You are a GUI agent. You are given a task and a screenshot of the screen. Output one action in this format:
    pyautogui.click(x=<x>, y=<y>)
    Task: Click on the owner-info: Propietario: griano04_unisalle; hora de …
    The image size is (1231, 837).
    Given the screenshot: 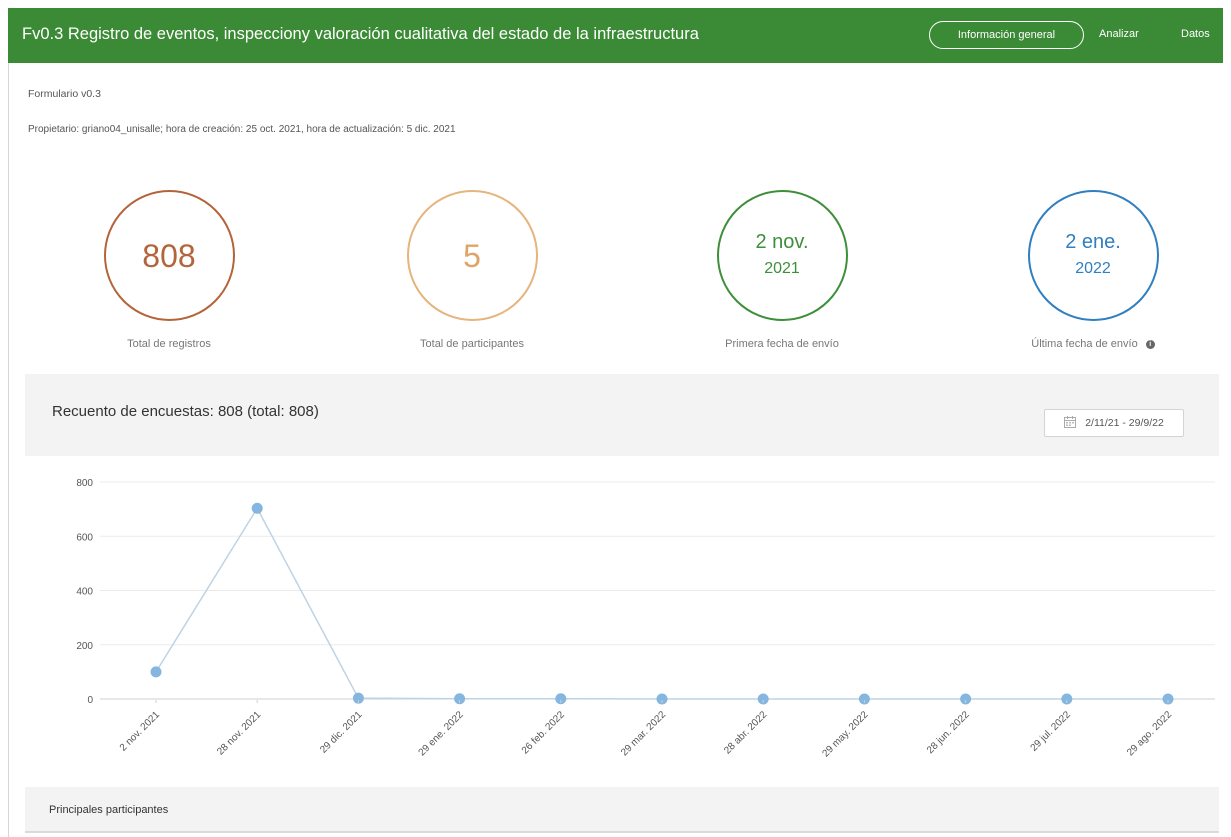 What is the action you would take?
    pyautogui.click(x=242, y=129)
    